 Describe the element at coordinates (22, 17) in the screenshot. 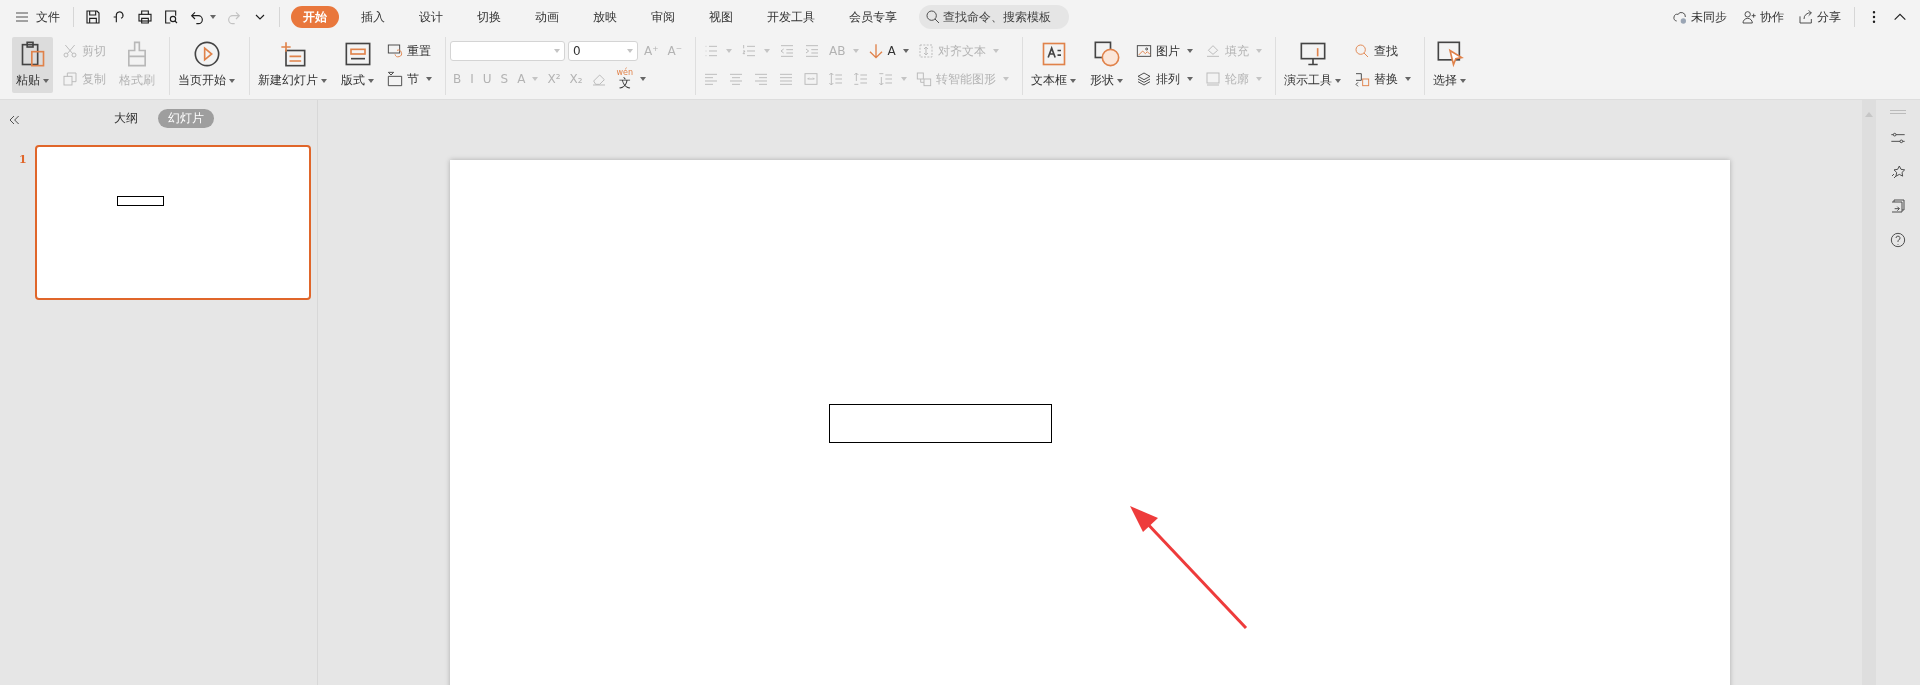

I see `menu-icon` at that location.